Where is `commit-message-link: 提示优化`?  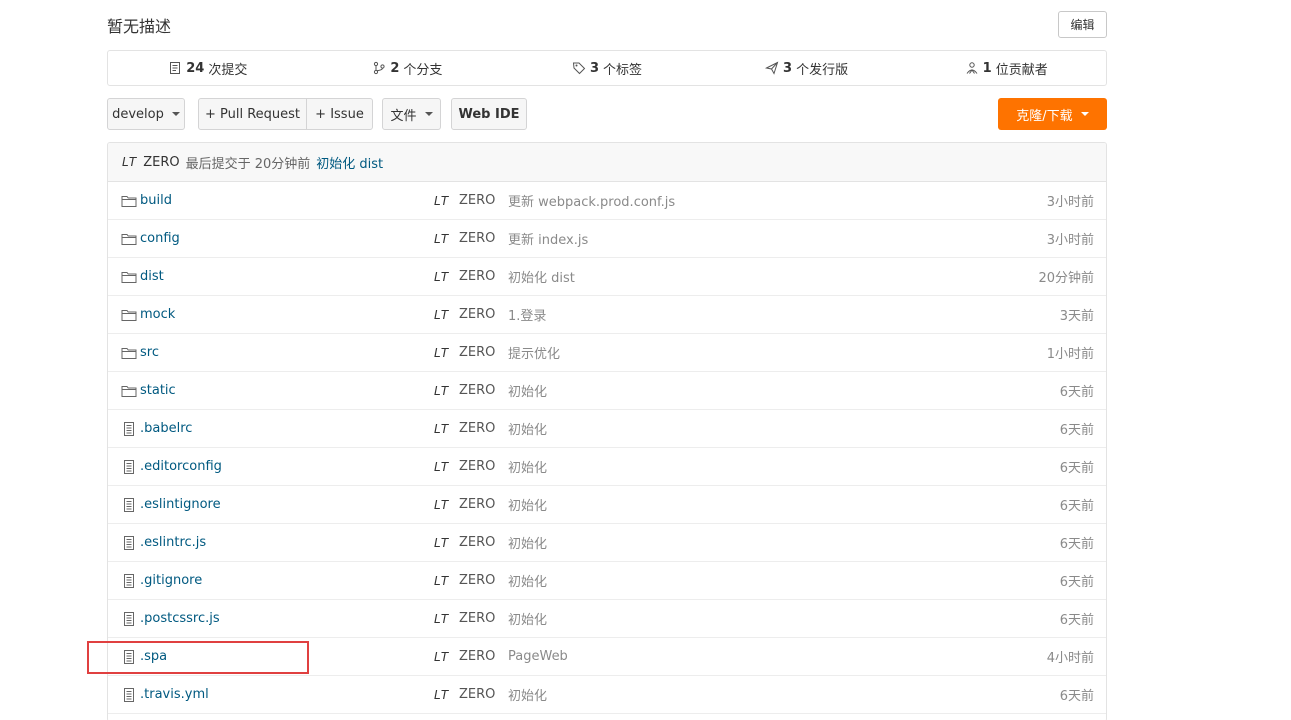
commit-message-link: 提示优化 is located at coordinates (534, 352).